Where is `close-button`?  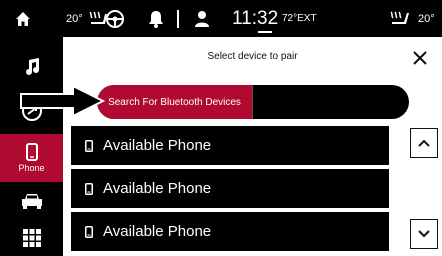
close-button is located at coordinates (420, 58).